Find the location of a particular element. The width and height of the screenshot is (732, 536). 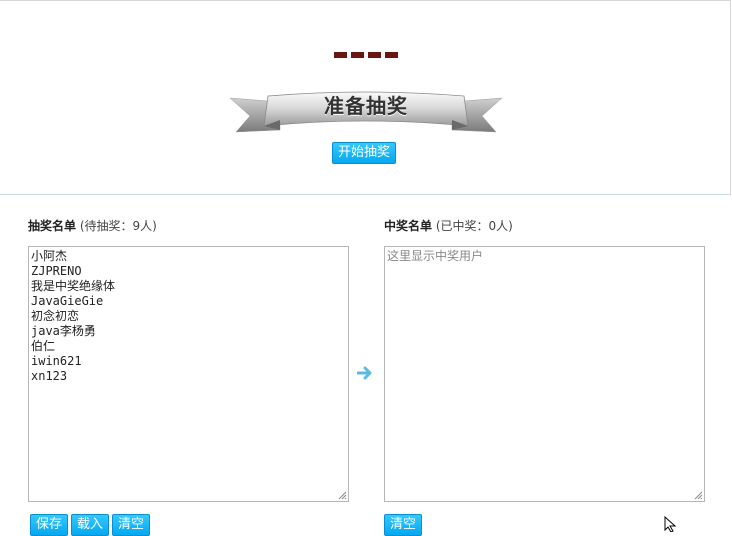

left-status: (待抽奖：9人) is located at coordinates (118, 226).